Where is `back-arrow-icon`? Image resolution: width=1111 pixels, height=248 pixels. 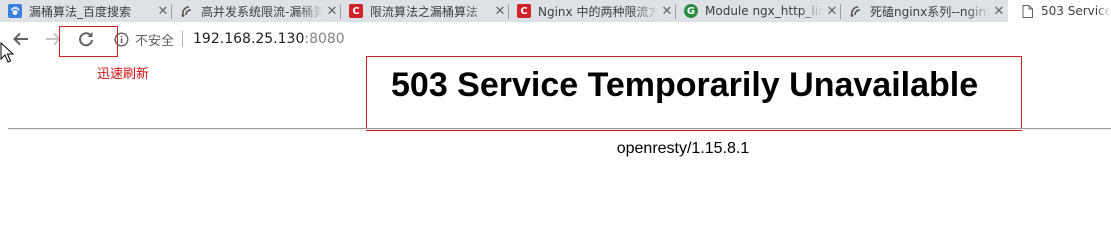
back-arrow-icon is located at coordinates (20, 39).